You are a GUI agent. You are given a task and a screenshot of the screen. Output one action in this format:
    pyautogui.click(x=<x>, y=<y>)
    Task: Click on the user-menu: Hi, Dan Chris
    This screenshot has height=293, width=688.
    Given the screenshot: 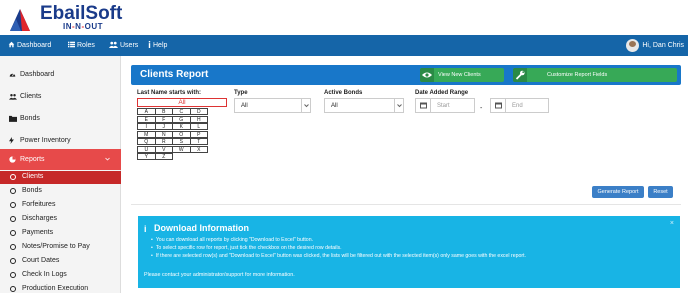 What is the action you would take?
    pyautogui.click(x=655, y=45)
    